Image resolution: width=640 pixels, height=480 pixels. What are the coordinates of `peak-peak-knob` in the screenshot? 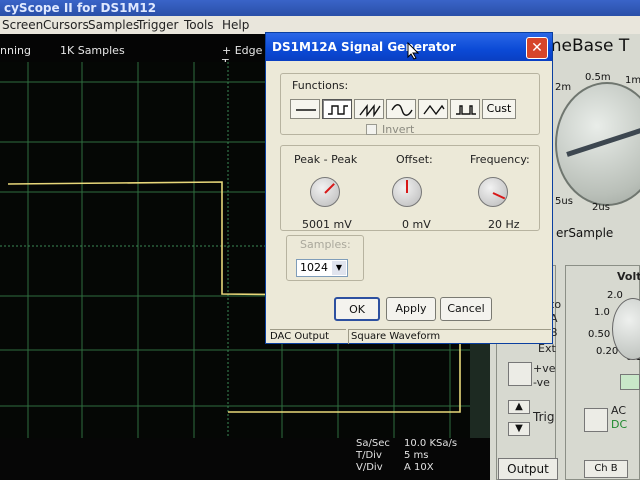 It's located at (325, 192).